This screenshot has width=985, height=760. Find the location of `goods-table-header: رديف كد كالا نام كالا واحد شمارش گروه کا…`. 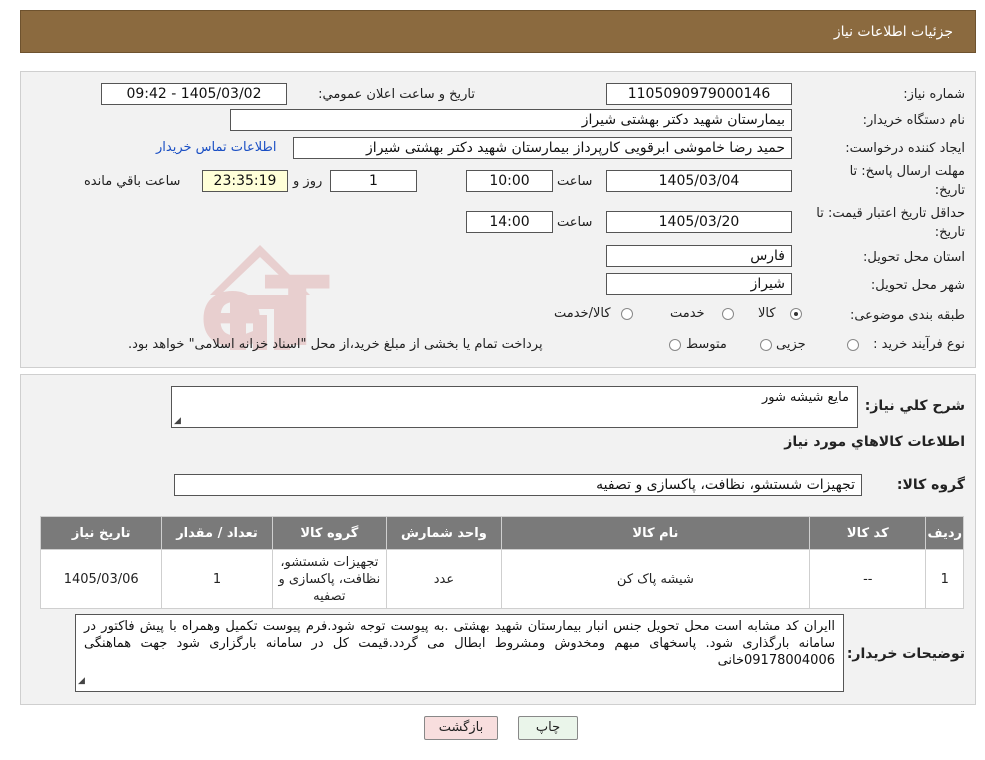

goods-table-header: رديف كد كالا نام كالا واحد شمارش گروه کا… is located at coordinates (501, 533).